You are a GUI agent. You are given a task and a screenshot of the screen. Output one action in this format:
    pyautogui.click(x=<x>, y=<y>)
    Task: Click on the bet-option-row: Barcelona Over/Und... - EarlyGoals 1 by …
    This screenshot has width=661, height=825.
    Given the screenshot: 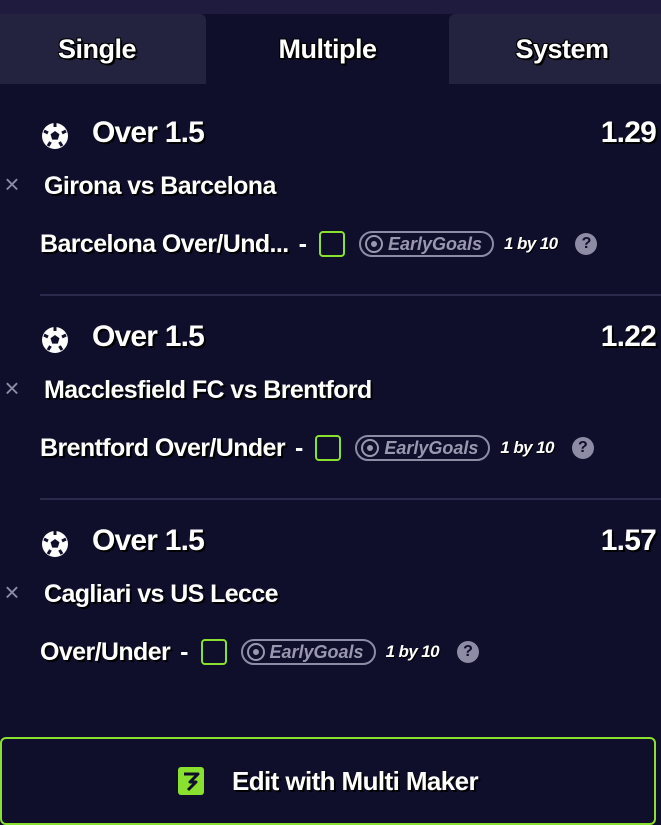 What is the action you would take?
    pyautogui.click(x=319, y=244)
    